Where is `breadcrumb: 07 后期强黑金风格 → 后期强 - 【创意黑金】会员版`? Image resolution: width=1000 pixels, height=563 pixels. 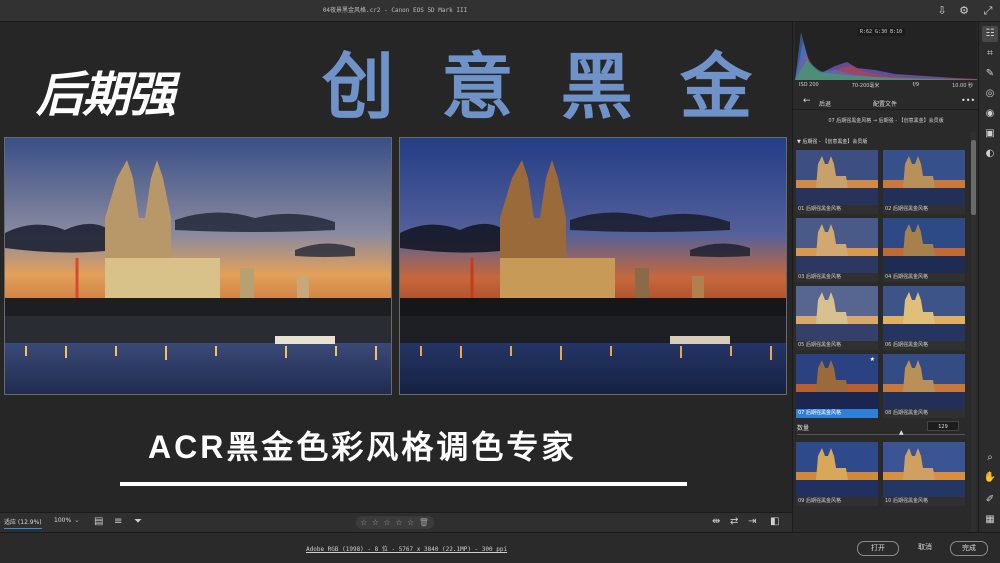 breadcrumb: 07 后期强黑金风格 → 后期强 - 【创意黑金】会员版 is located at coordinates (886, 121).